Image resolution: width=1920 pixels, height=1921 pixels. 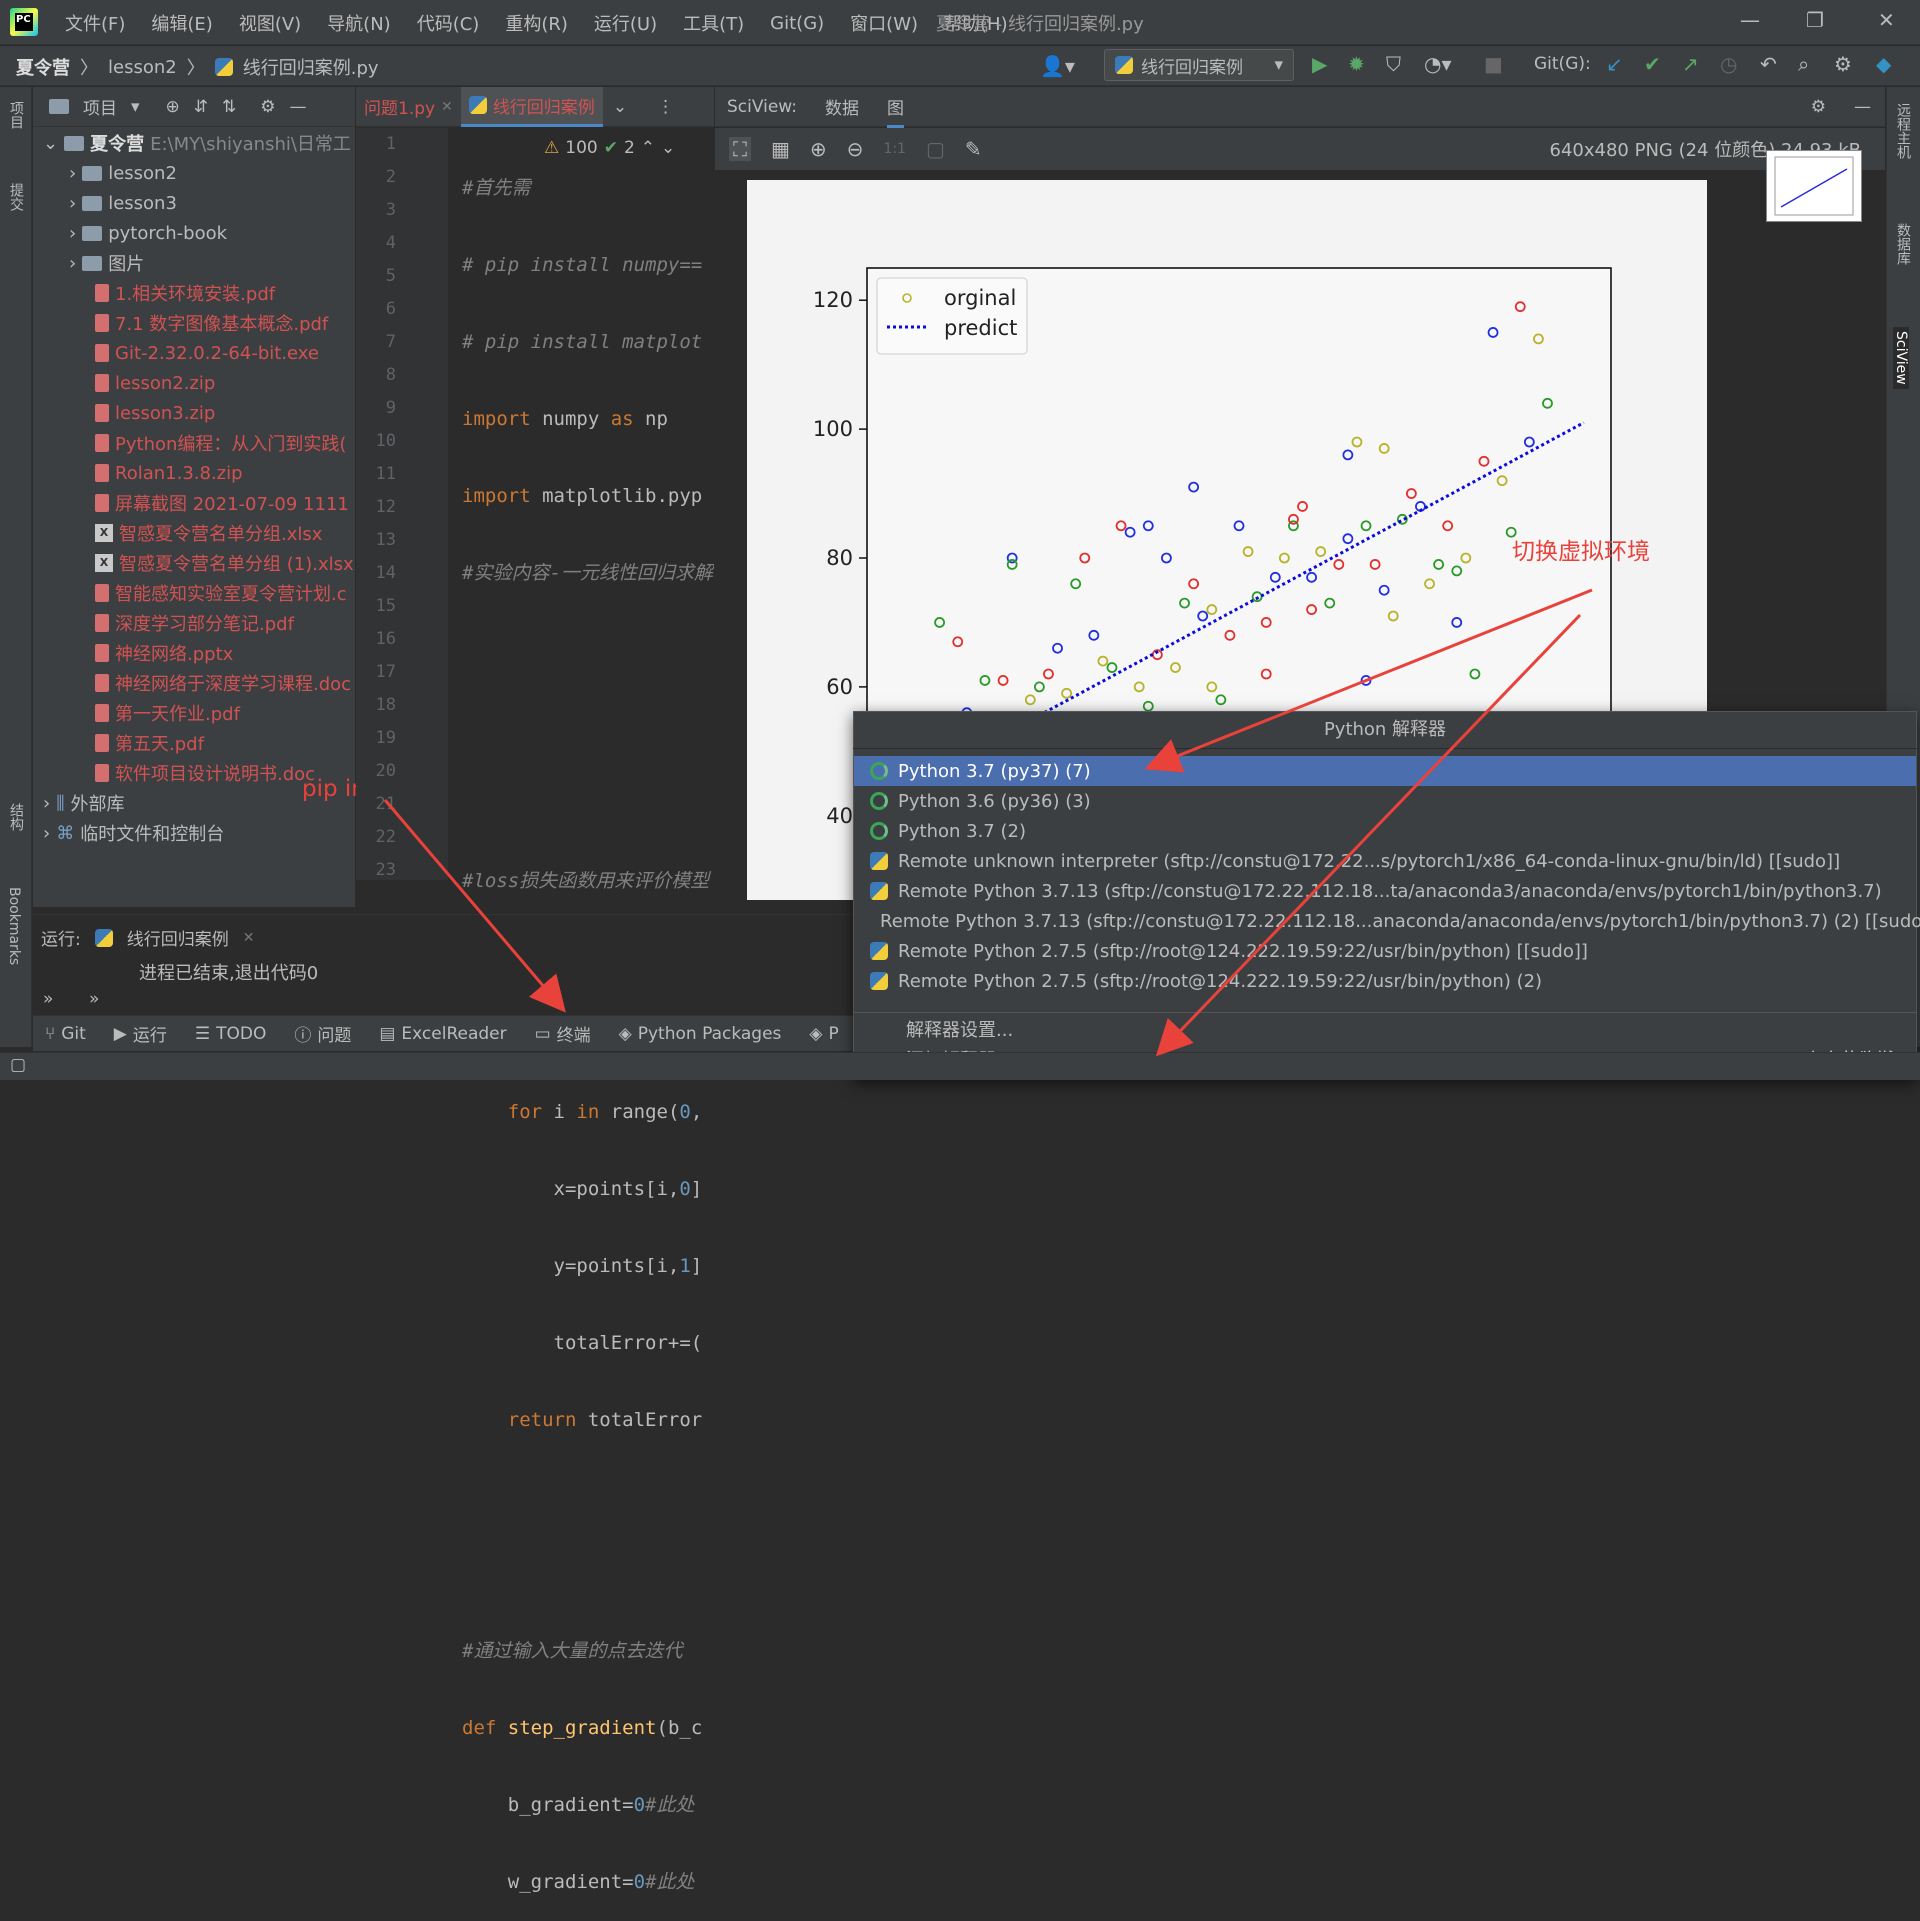 What do you see at coordinates (973, 149) in the screenshot?
I see `color-picker-icon: ✎` at bounding box center [973, 149].